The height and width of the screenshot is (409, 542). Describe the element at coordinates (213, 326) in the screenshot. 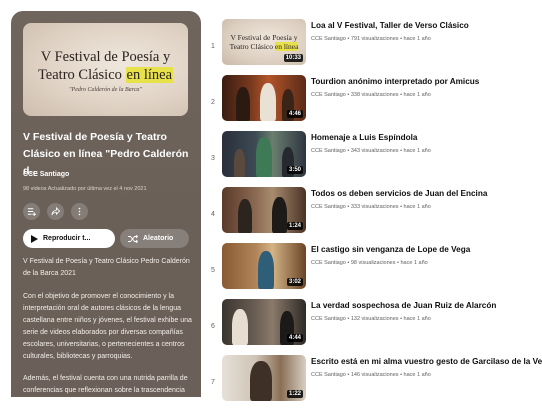

I see `video-index: 6` at that location.